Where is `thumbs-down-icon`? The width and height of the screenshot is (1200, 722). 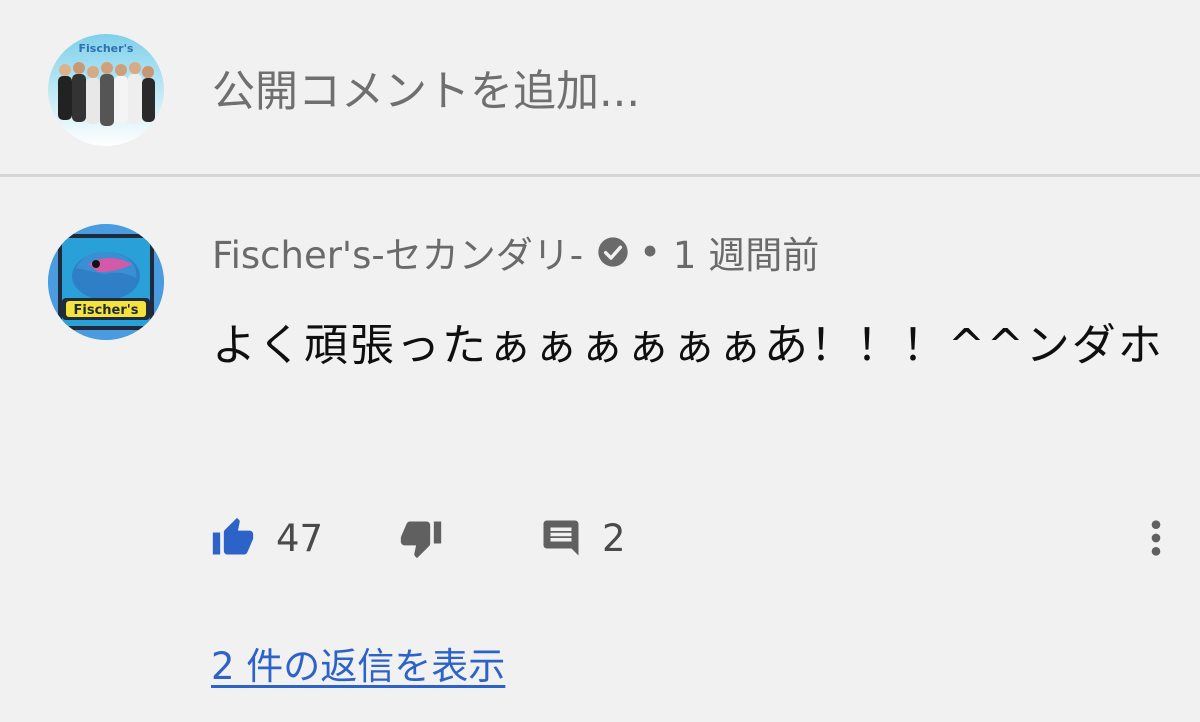 thumbs-down-icon is located at coordinates (421, 540).